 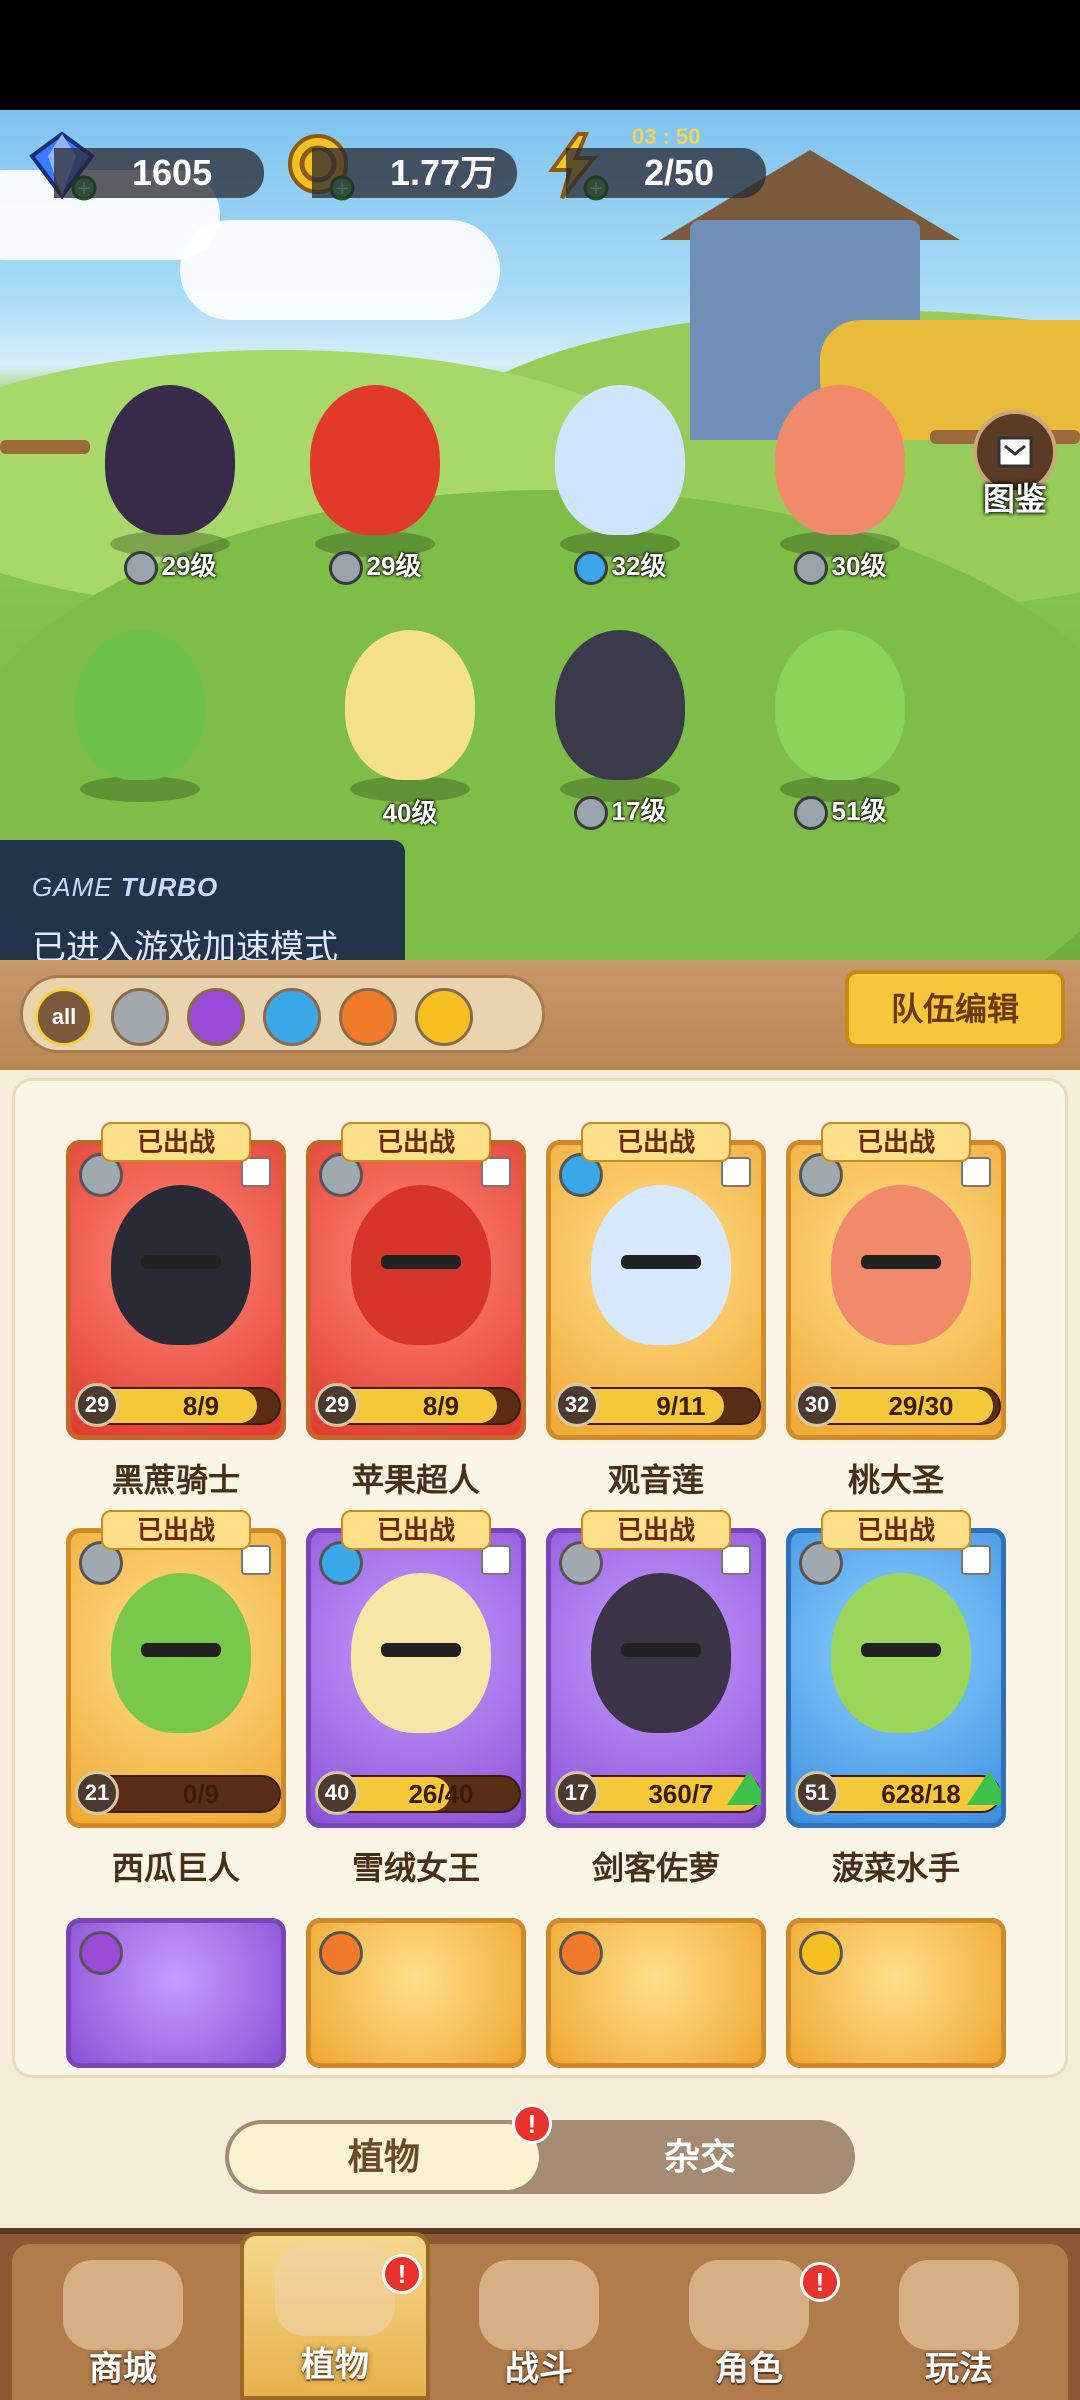 I want to click on plant-card: 32 9/11, so click(x=656, y=1290).